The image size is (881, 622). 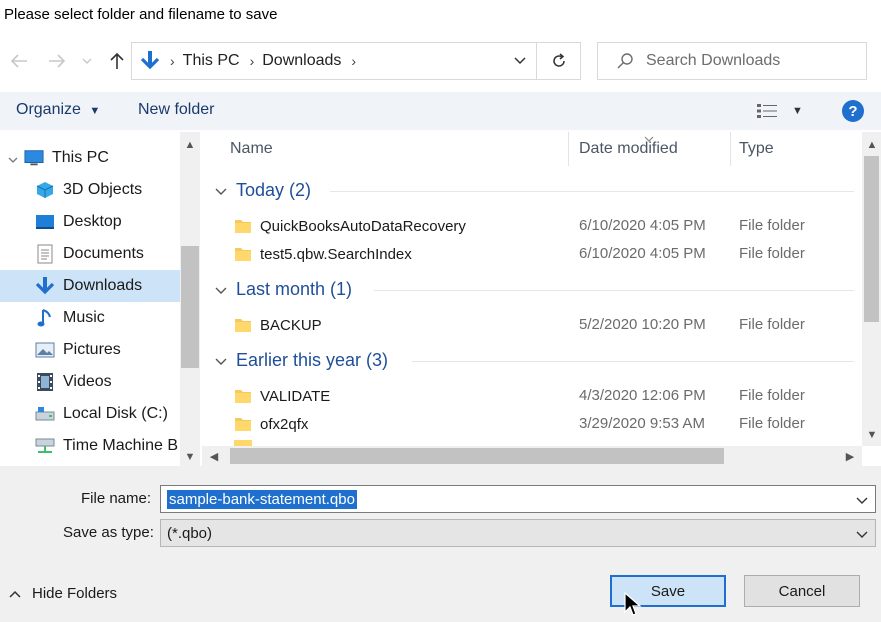 What do you see at coordinates (312, 360) in the screenshot?
I see `group-label: Earlier this year (3)` at bounding box center [312, 360].